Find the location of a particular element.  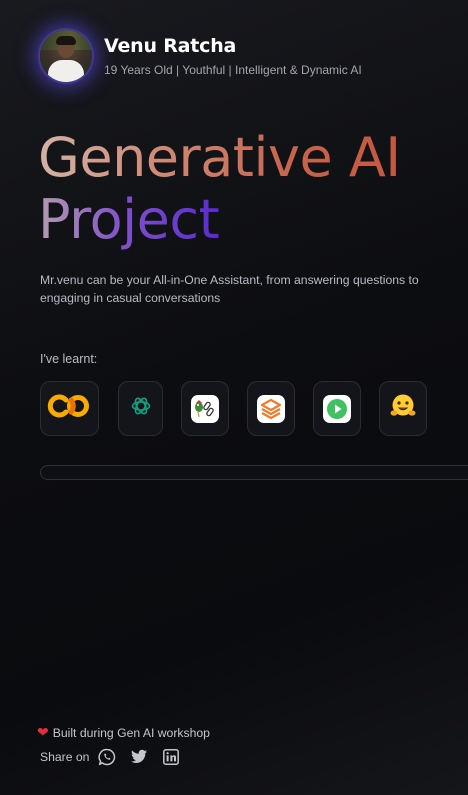

share-row: Share on is located at coordinates (116, 757).